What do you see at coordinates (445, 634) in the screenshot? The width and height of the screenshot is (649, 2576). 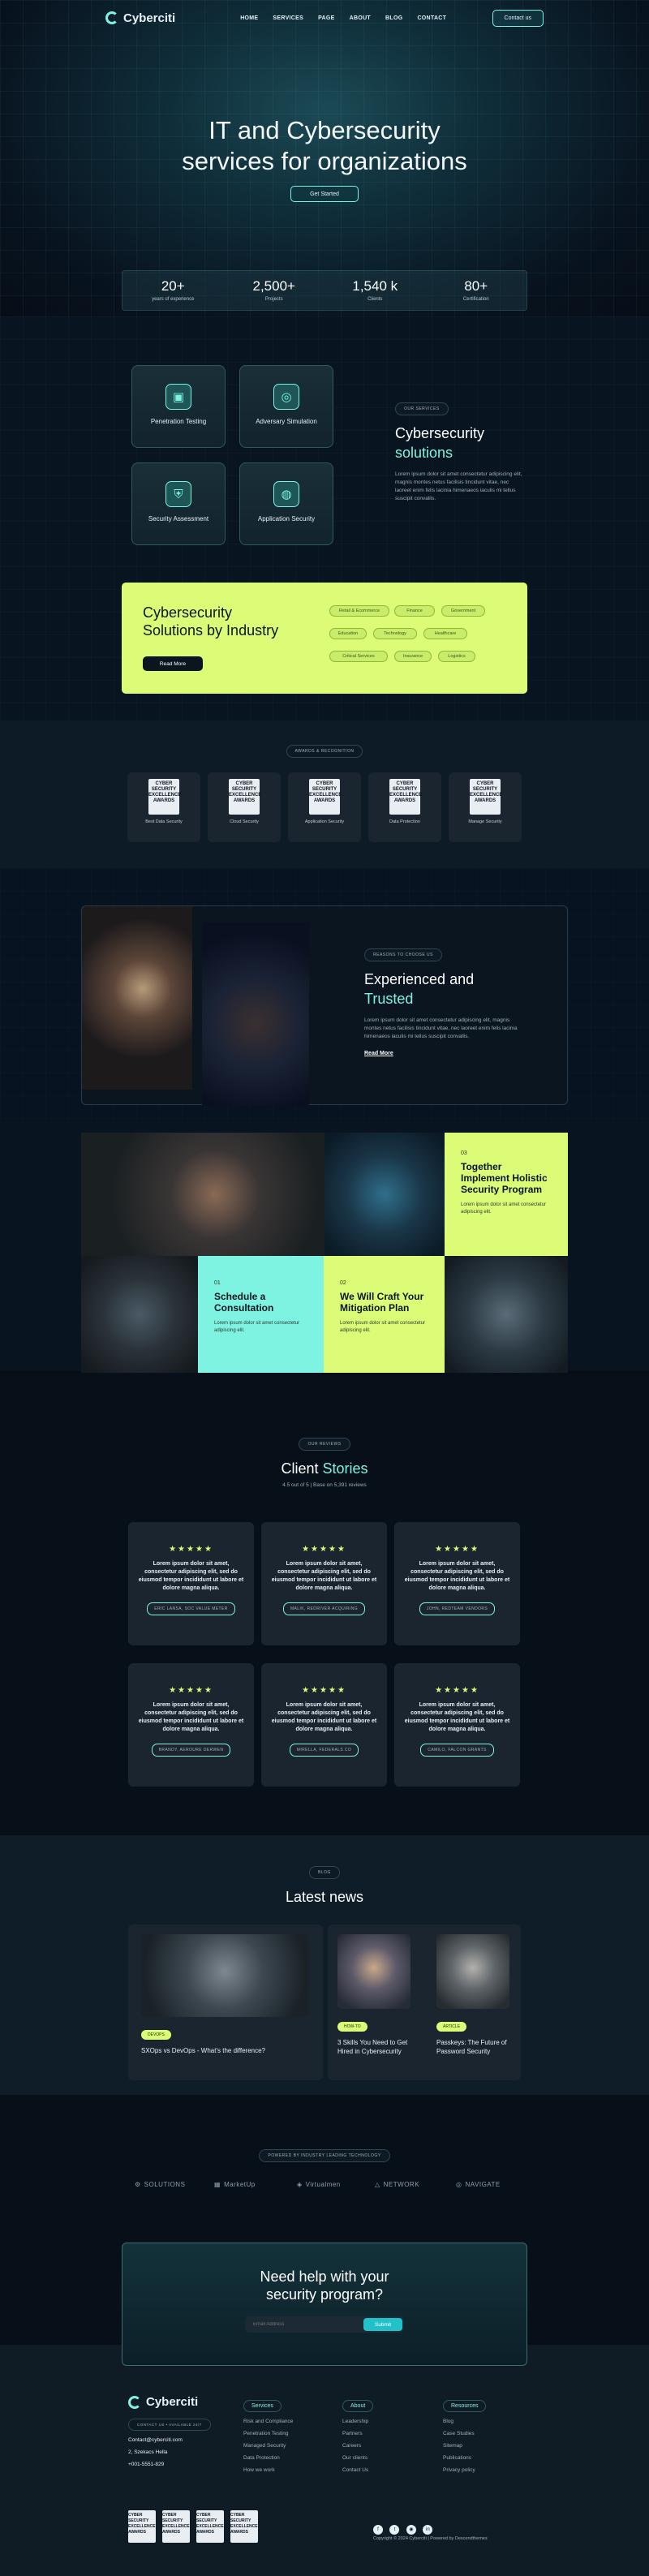 I see `industry-tag: Healthcare` at bounding box center [445, 634].